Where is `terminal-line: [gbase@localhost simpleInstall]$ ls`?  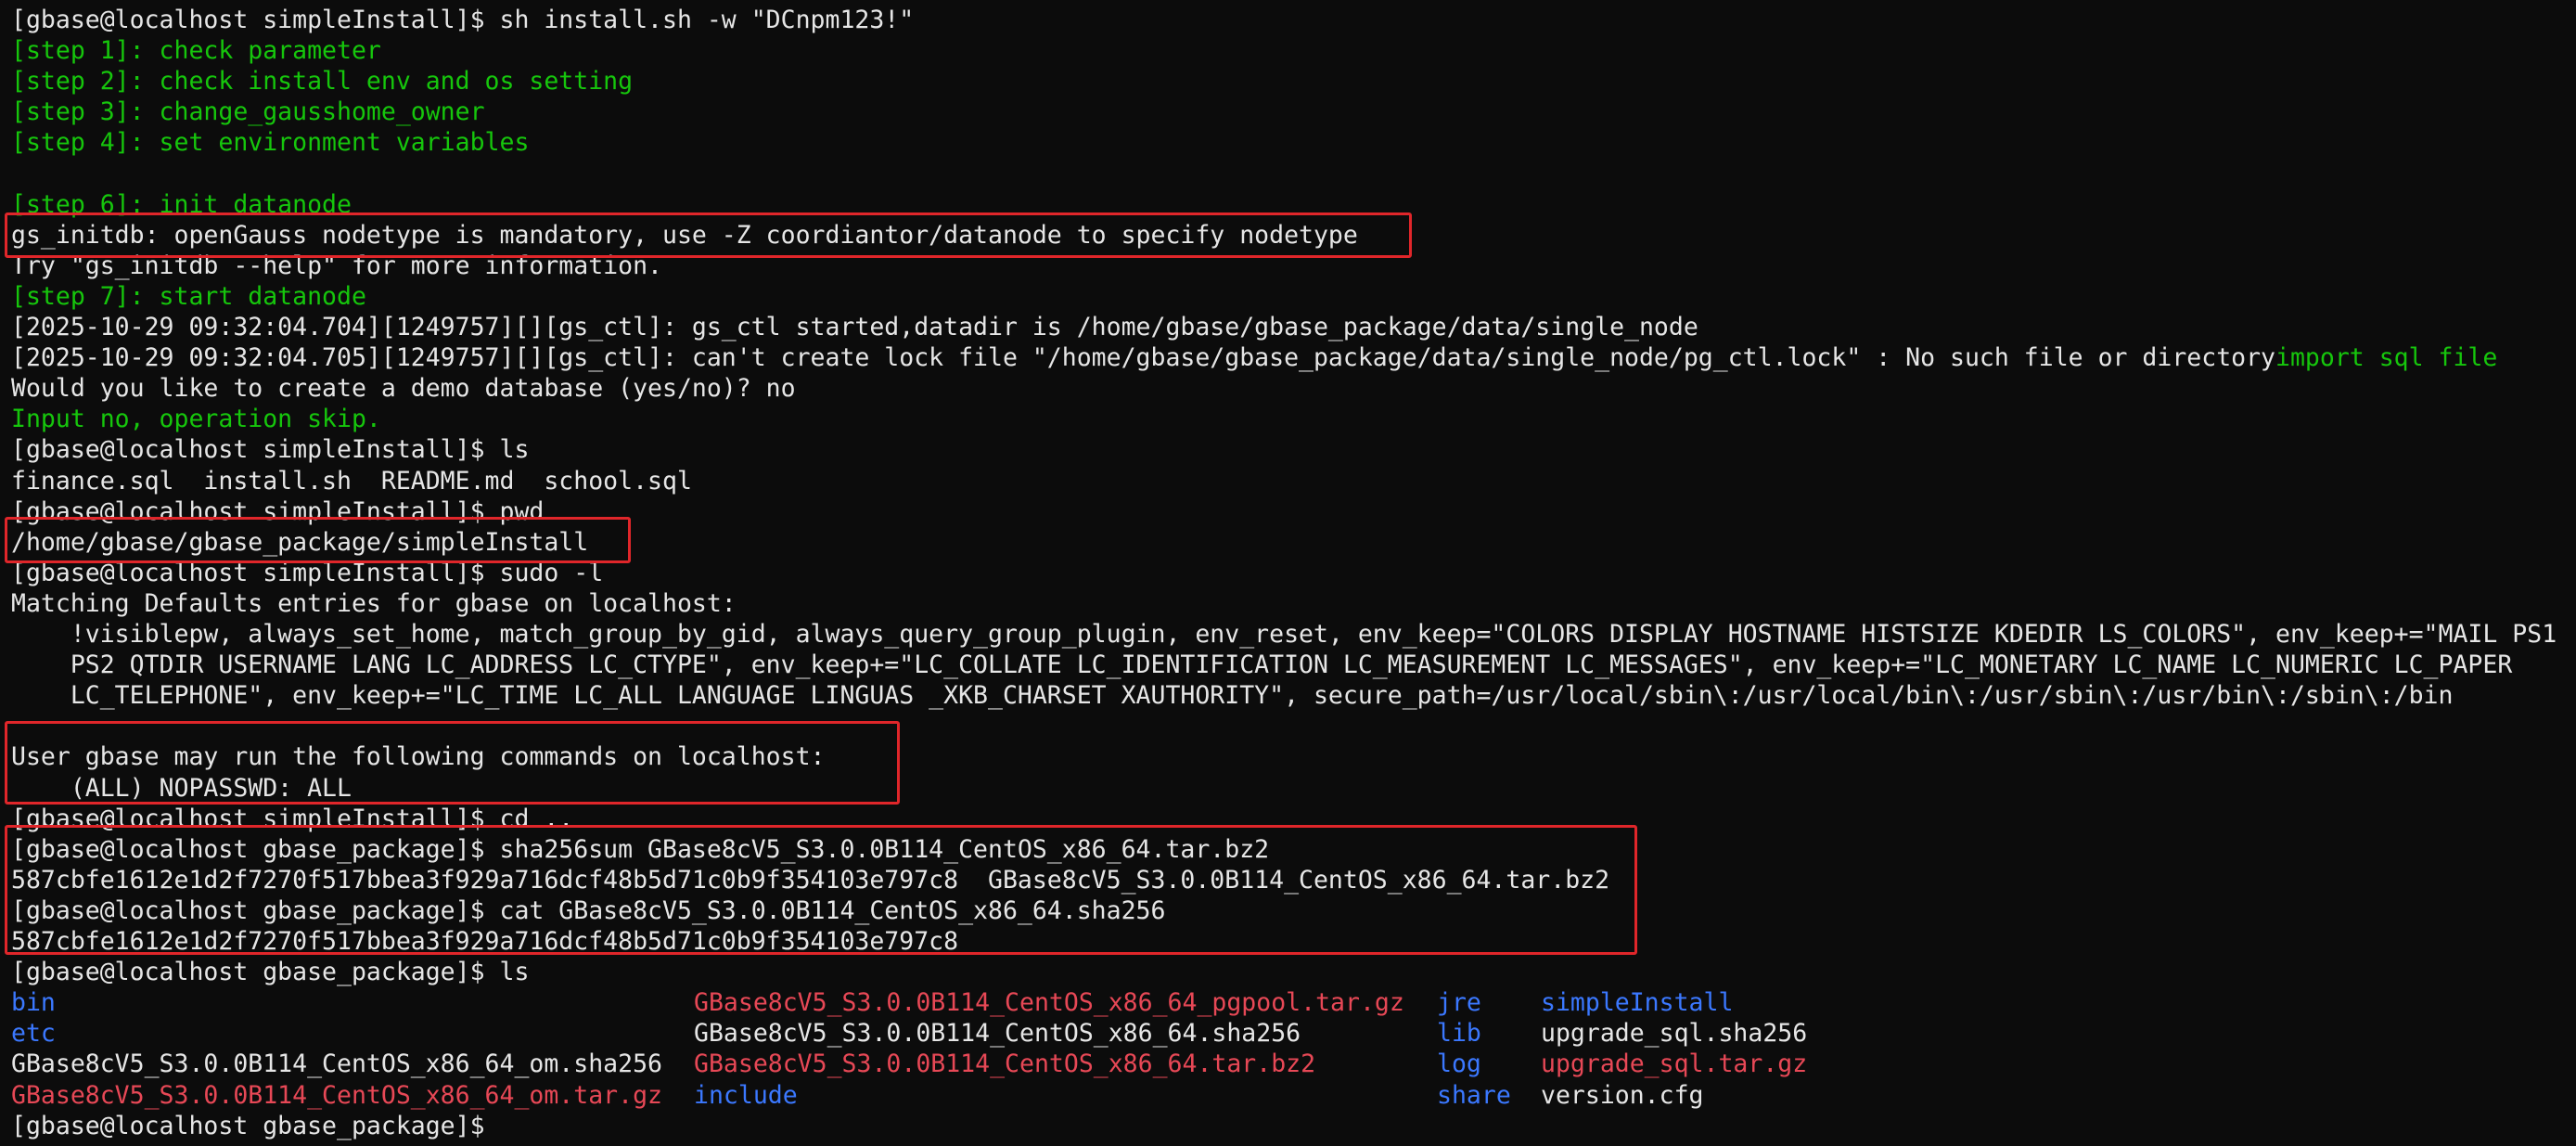 terminal-line: [gbase@localhost simpleInstall]$ ls is located at coordinates (270, 449).